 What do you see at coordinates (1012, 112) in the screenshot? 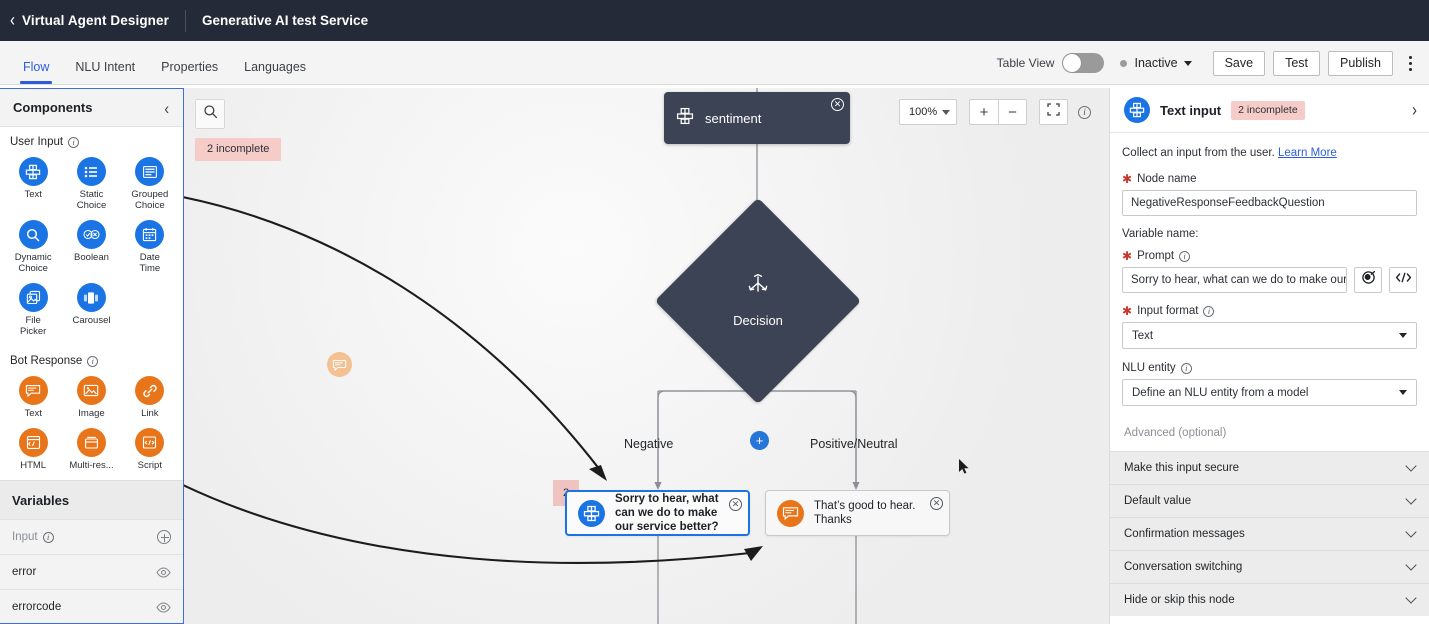
I see `zoom-out-button: −` at bounding box center [1012, 112].